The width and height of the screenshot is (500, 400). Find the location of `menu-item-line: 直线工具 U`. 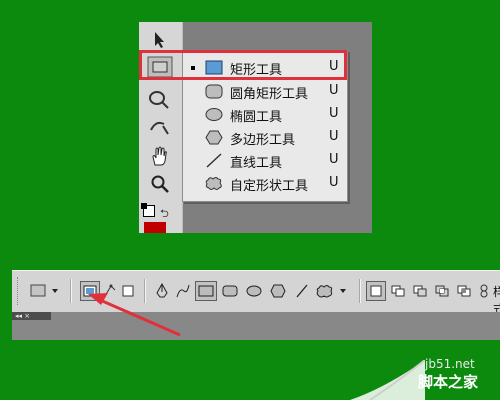

menu-item-line: 直线工具 U is located at coordinates (265, 161).